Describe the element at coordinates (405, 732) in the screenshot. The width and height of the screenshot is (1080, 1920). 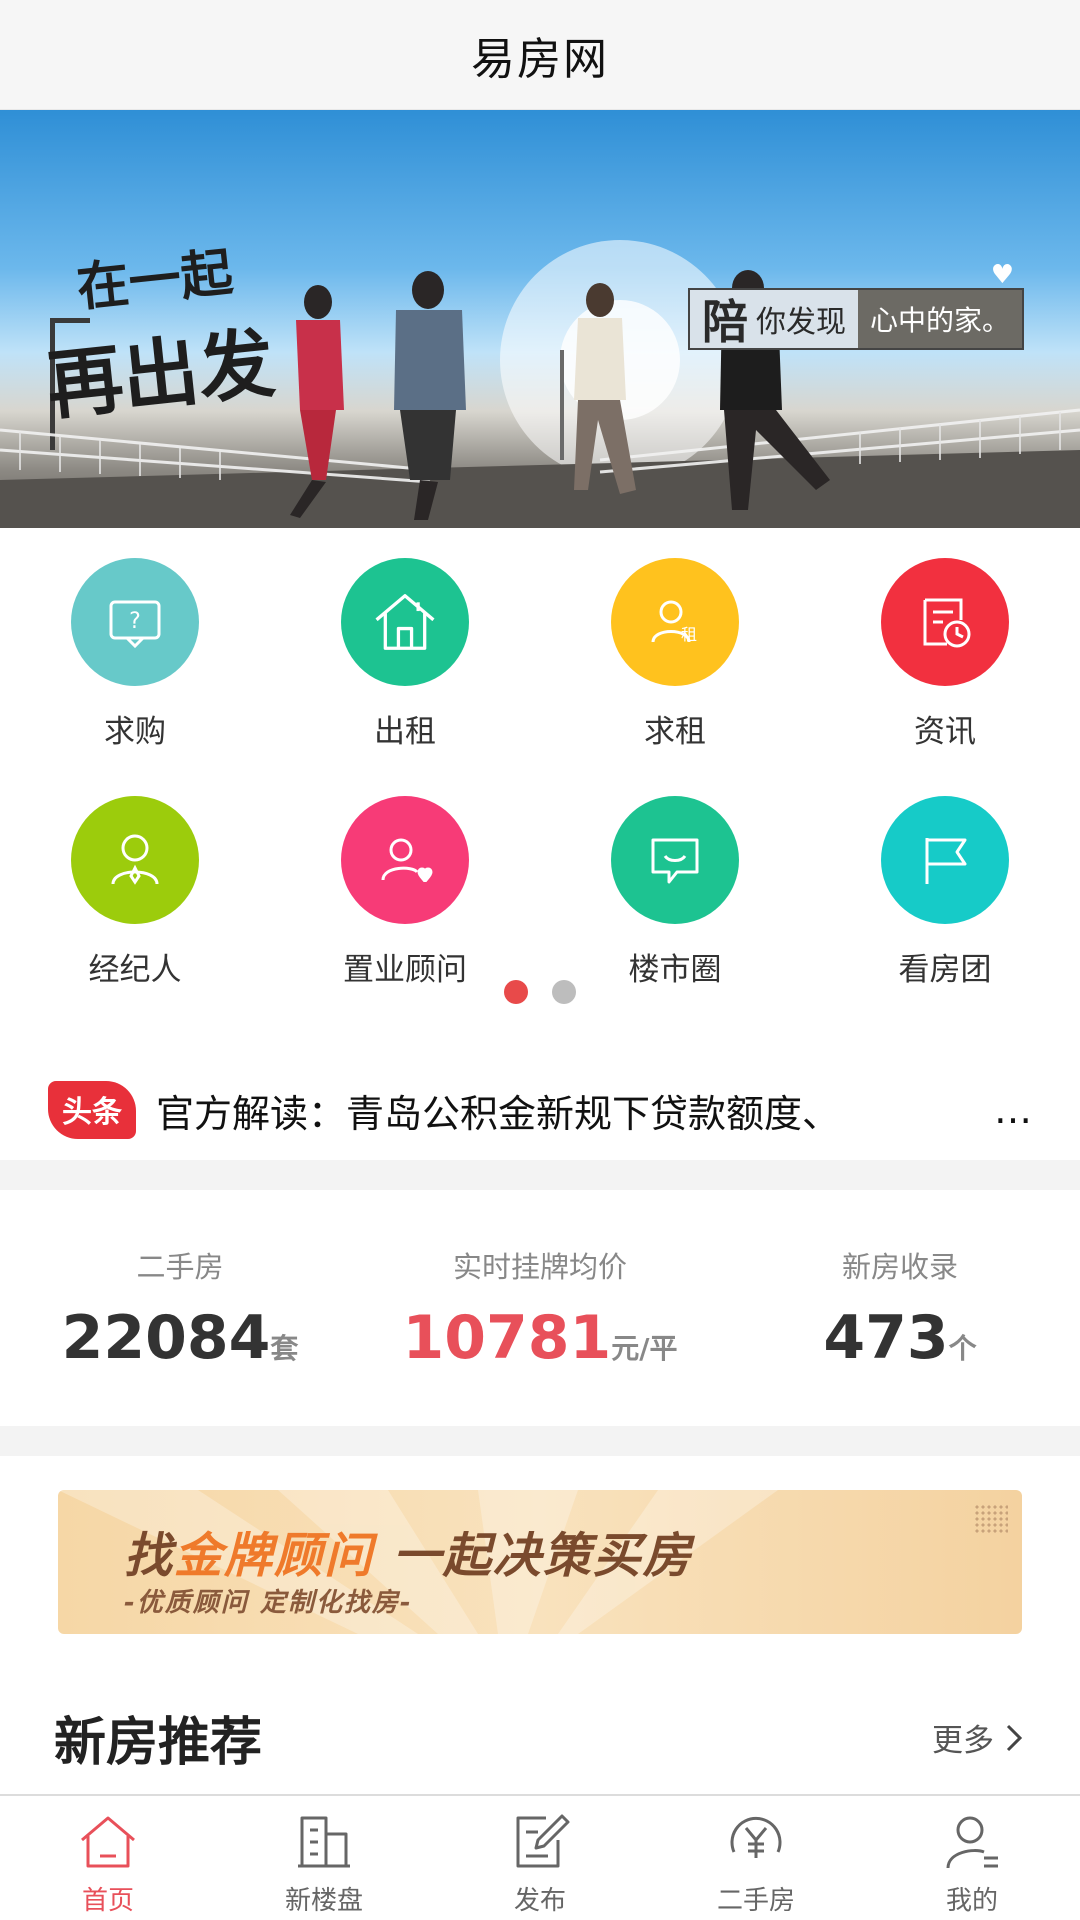
I see `entry-label: 出租` at that location.